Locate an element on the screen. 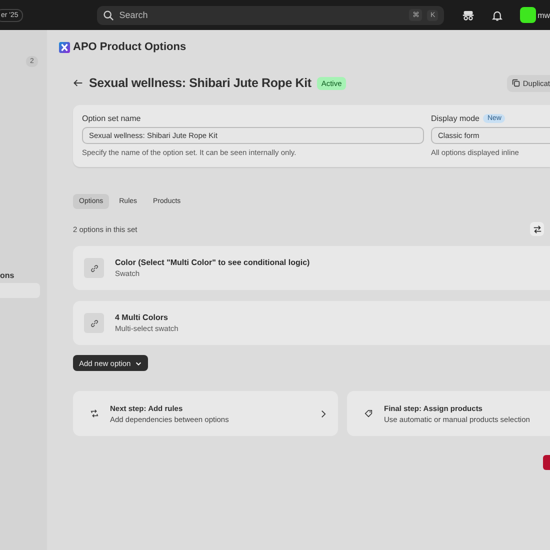 The height and width of the screenshot is (550, 550). swap-arrows-icon is located at coordinates (94, 413).